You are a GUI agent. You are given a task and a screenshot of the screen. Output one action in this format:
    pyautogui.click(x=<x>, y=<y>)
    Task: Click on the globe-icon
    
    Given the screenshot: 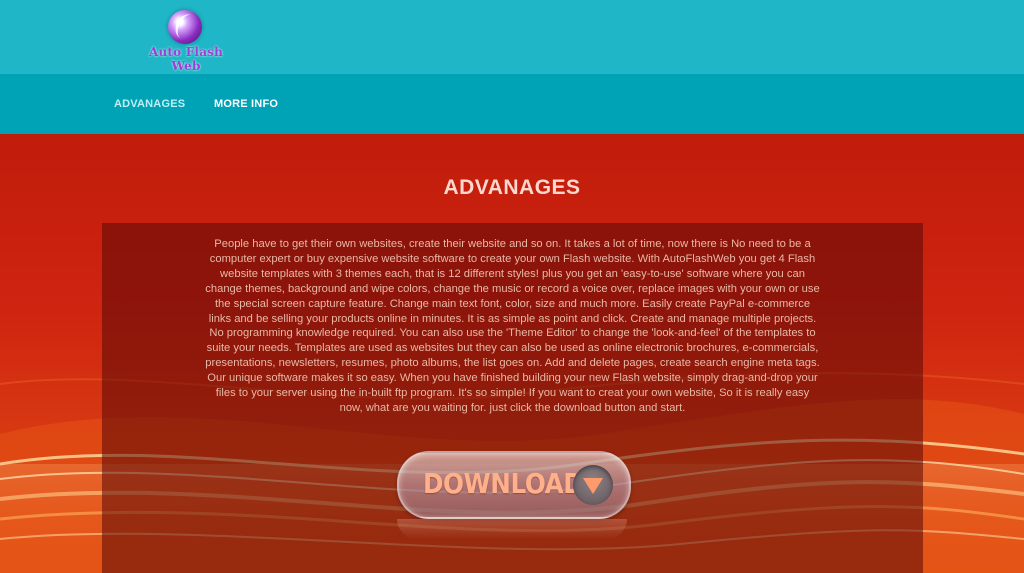 What is the action you would take?
    pyautogui.click(x=185, y=27)
    